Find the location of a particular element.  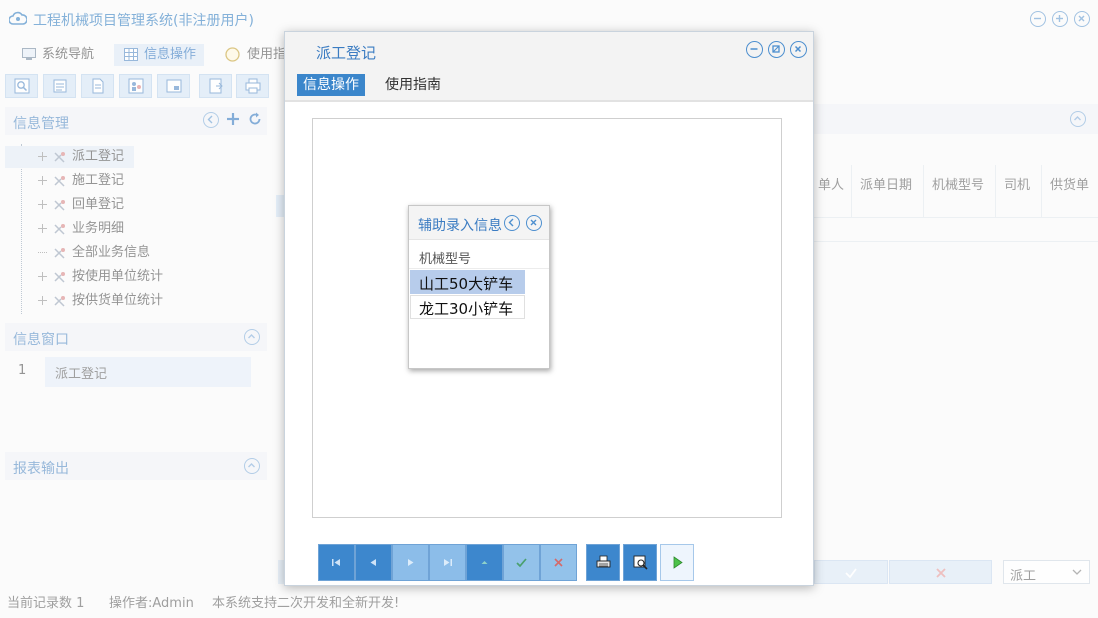

preview-icon is located at coordinates (173, 86).